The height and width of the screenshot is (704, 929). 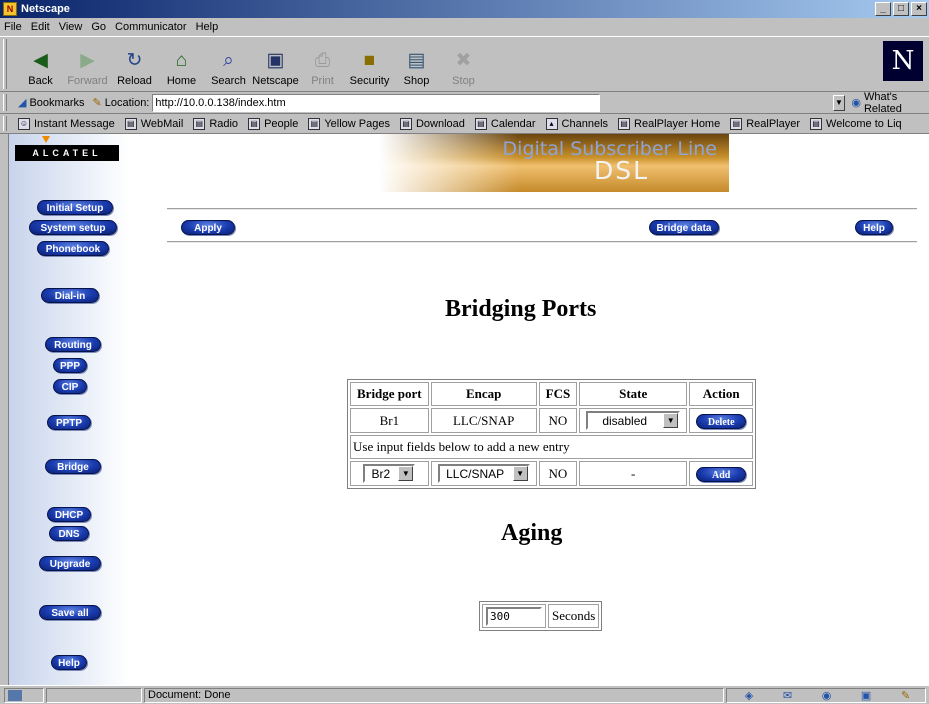 What do you see at coordinates (514, 616) in the screenshot?
I see `aging-input: 300` at bounding box center [514, 616].